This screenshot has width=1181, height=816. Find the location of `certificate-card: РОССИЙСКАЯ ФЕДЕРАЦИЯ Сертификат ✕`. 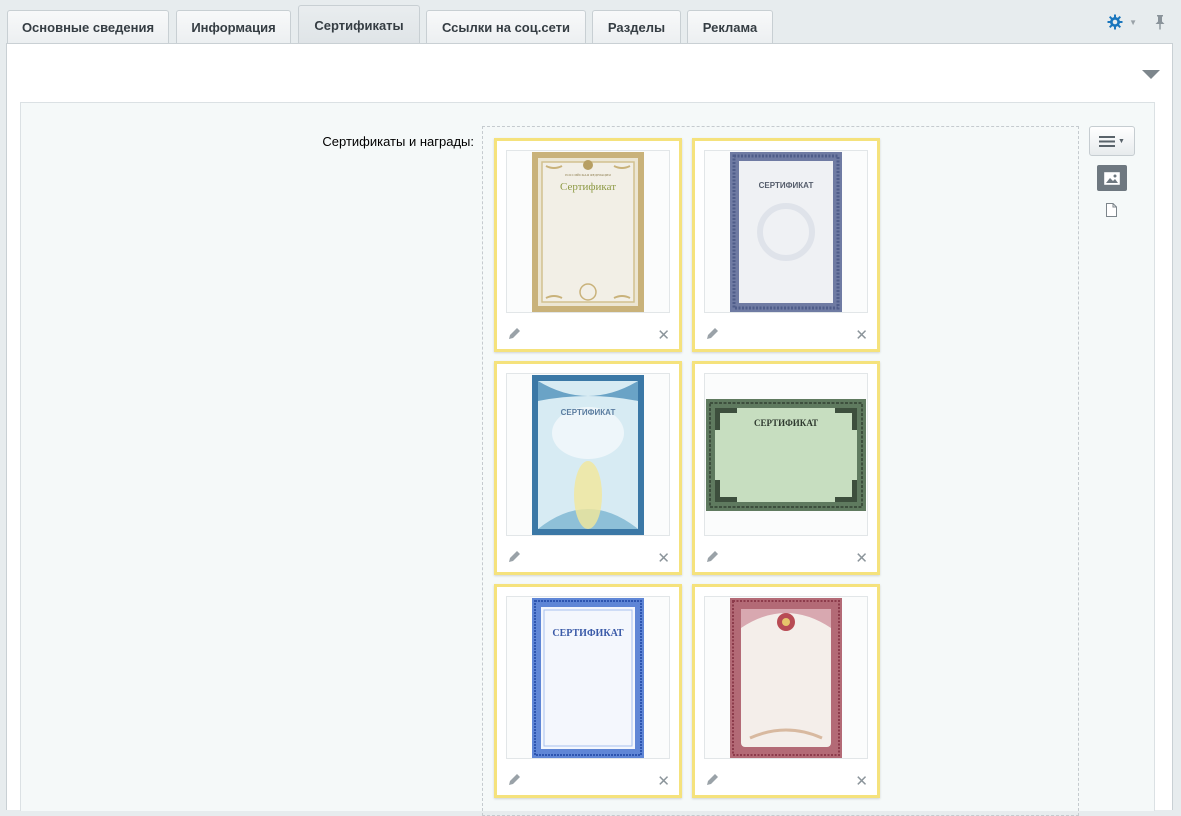

certificate-card: РОССИЙСКАЯ ФЕДЕРАЦИЯ Сертификат ✕ is located at coordinates (588, 245).